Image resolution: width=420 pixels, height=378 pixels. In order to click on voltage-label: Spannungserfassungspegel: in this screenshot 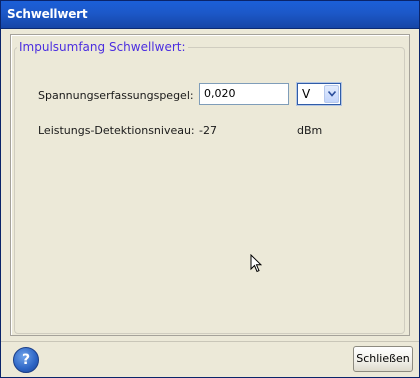, I will do `click(116, 95)`.